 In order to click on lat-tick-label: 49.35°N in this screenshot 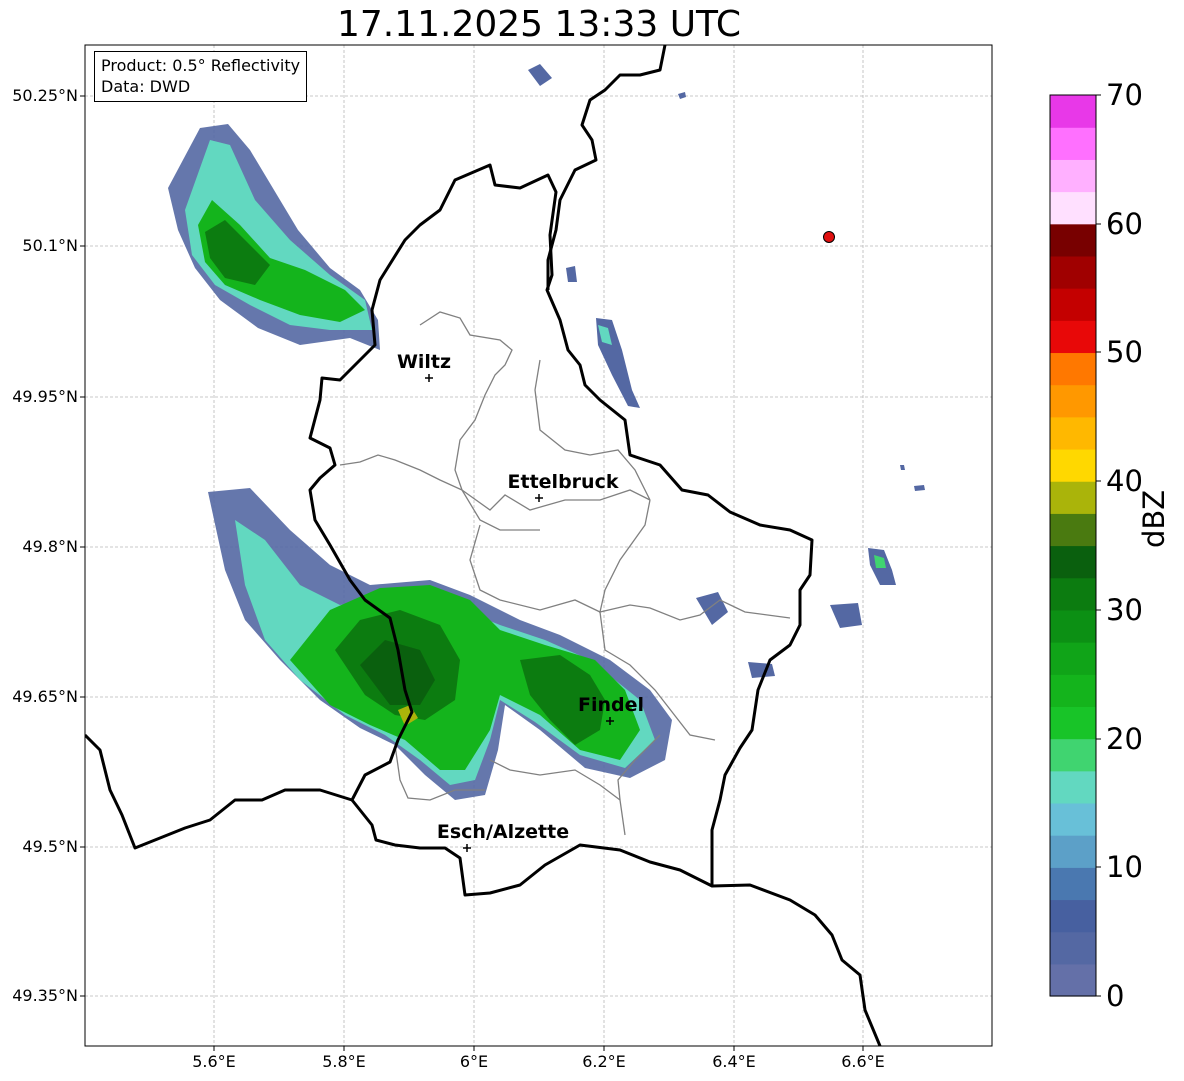, I will do `click(45, 995)`.